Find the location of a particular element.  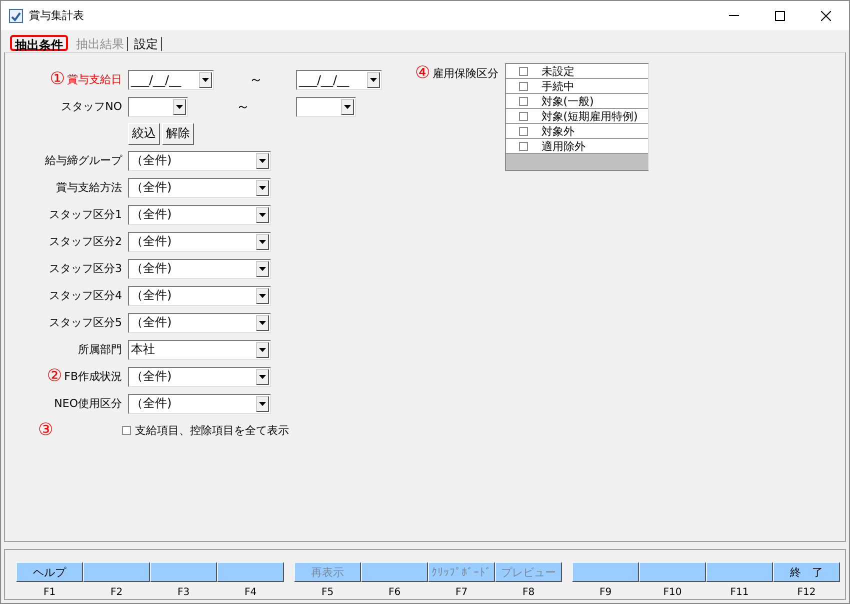

app-icon is located at coordinates (16, 15).